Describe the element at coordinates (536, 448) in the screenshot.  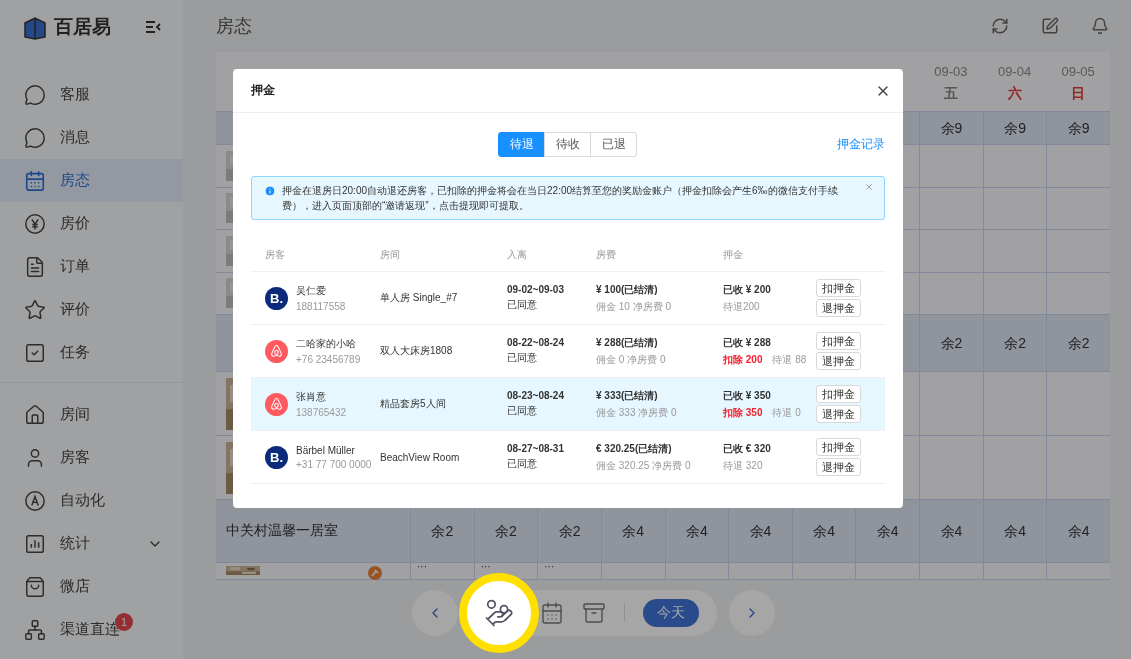
I see `stay-dates: 08-27~08-31` at that location.